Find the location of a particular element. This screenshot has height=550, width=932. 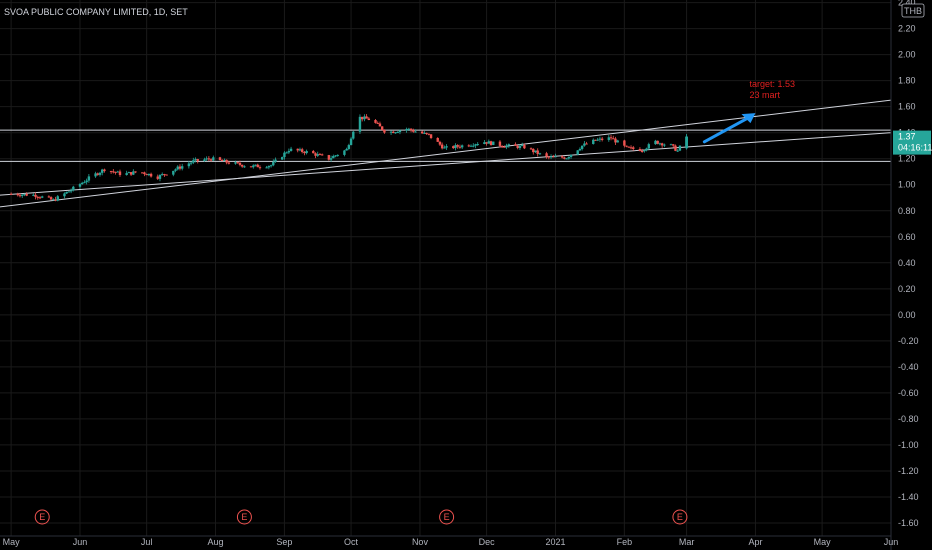

price-tick-label: 1.20 is located at coordinates (907, 159).